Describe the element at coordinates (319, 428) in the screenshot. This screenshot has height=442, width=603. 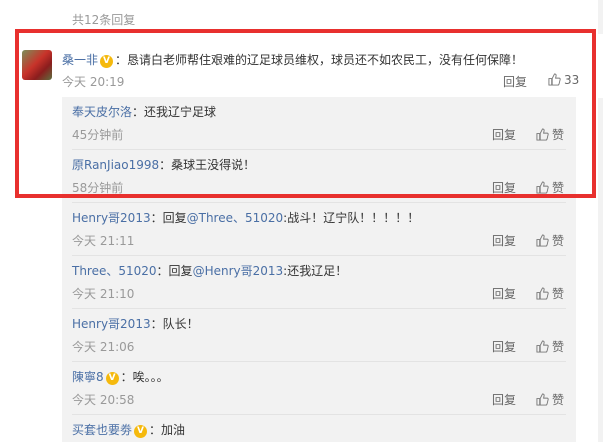
I see `list-item: 买套也要劵 V ：加油` at that location.